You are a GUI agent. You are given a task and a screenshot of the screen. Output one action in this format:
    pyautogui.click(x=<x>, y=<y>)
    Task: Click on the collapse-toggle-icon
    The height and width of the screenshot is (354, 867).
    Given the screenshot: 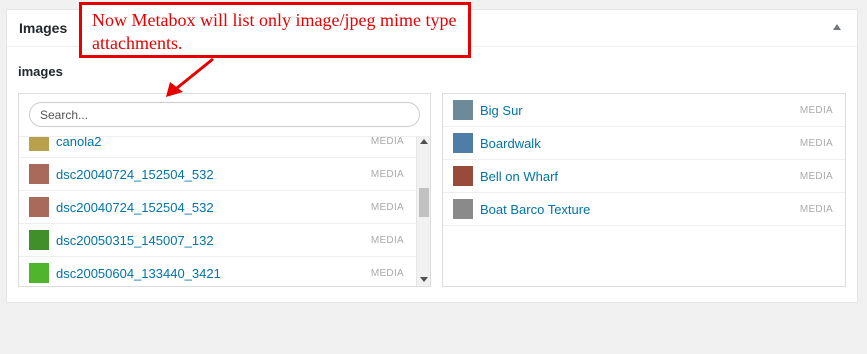 What is the action you would take?
    pyautogui.click(x=837, y=27)
    